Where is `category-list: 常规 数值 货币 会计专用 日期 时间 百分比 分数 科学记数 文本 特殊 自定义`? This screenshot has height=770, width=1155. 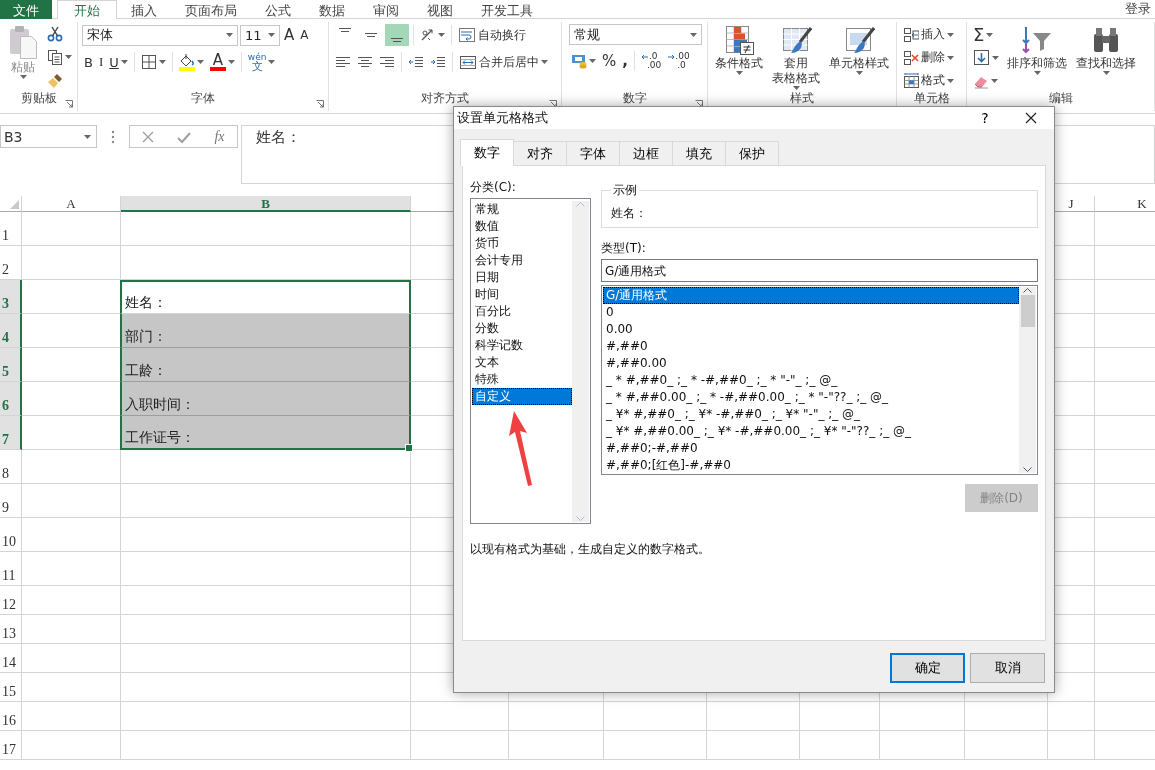 category-list: 常规 数值 货币 会计专用 日期 时间 百分比 分数 科学记数 文本 特殊 自定义 is located at coordinates (530, 361).